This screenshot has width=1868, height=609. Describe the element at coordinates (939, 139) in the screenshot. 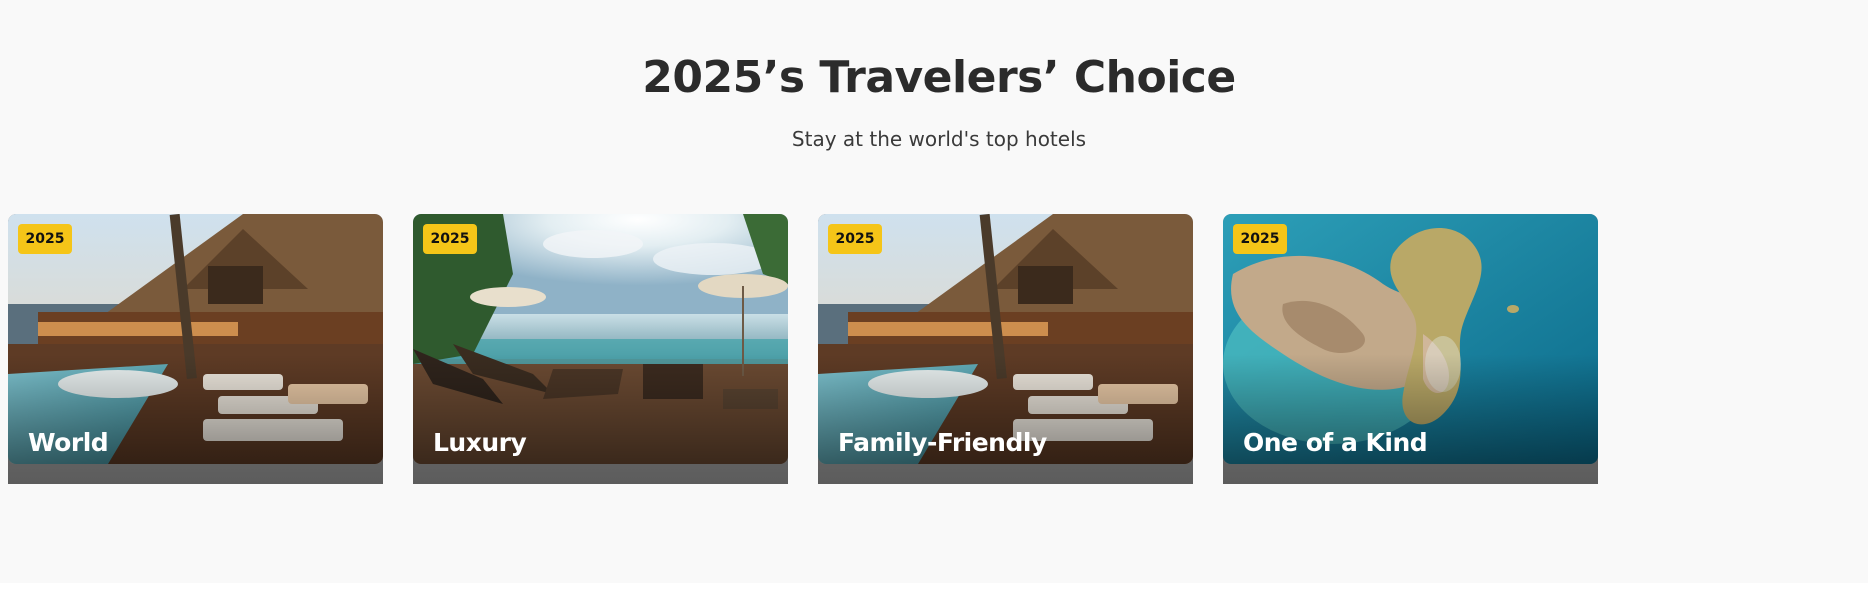

I see `section-subtitle: Stay at the world's top hotels` at that location.